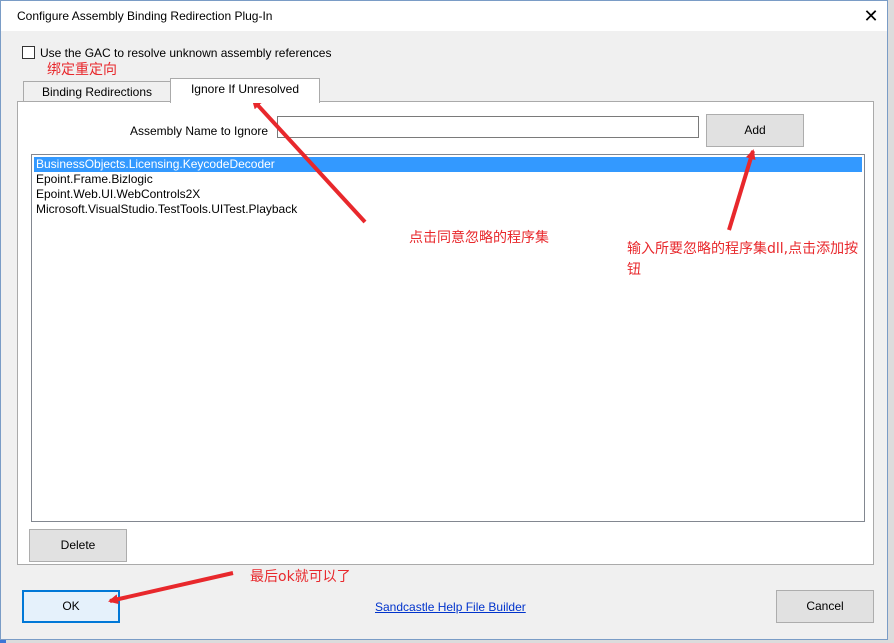  What do you see at coordinates (741, 190) in the screenshot?
I see `arrow-to-add` at bounding box center [741, 190].